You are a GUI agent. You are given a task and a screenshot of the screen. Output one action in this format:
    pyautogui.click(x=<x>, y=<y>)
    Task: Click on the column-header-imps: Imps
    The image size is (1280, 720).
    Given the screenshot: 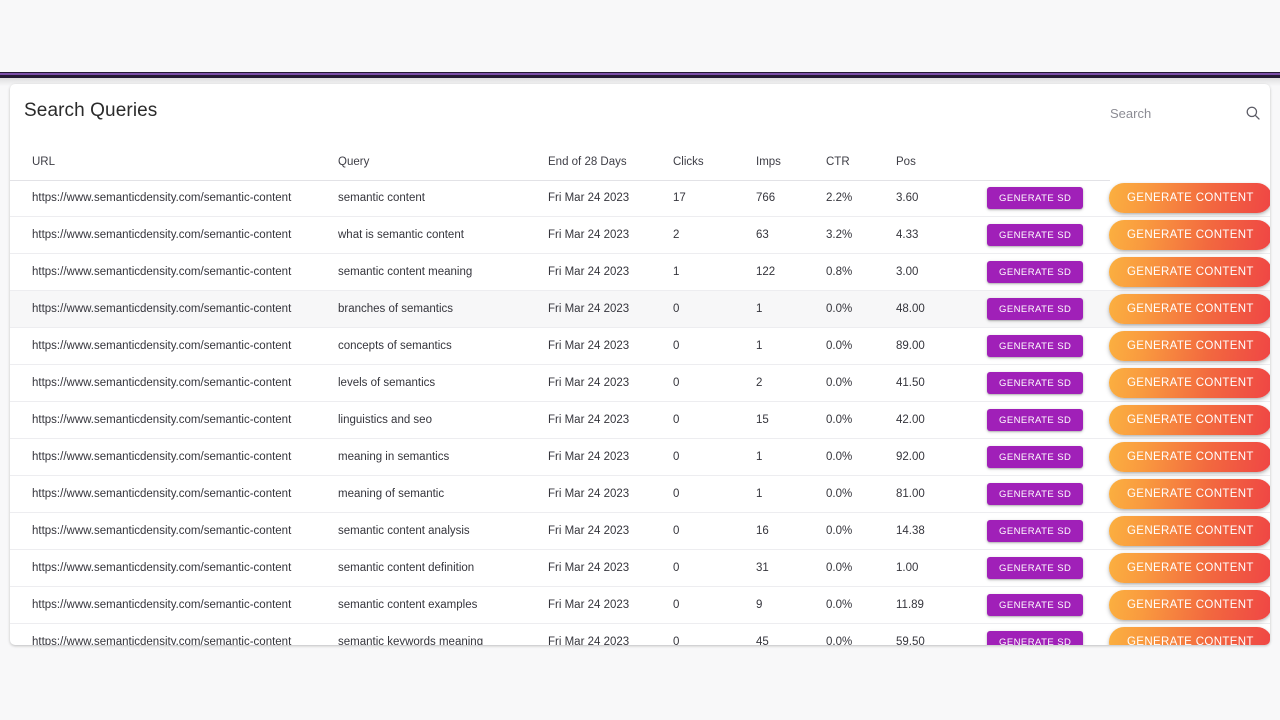 What is the action you would take?
    pyautogui.click(x=791, y=161)
    